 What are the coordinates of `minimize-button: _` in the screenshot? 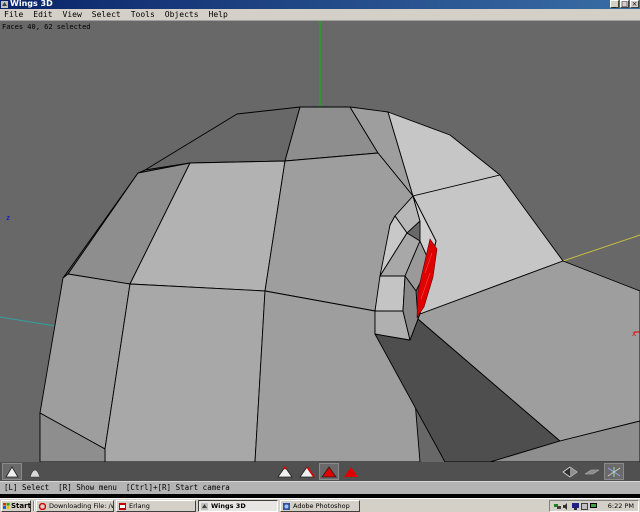 It's located at (614, 4).